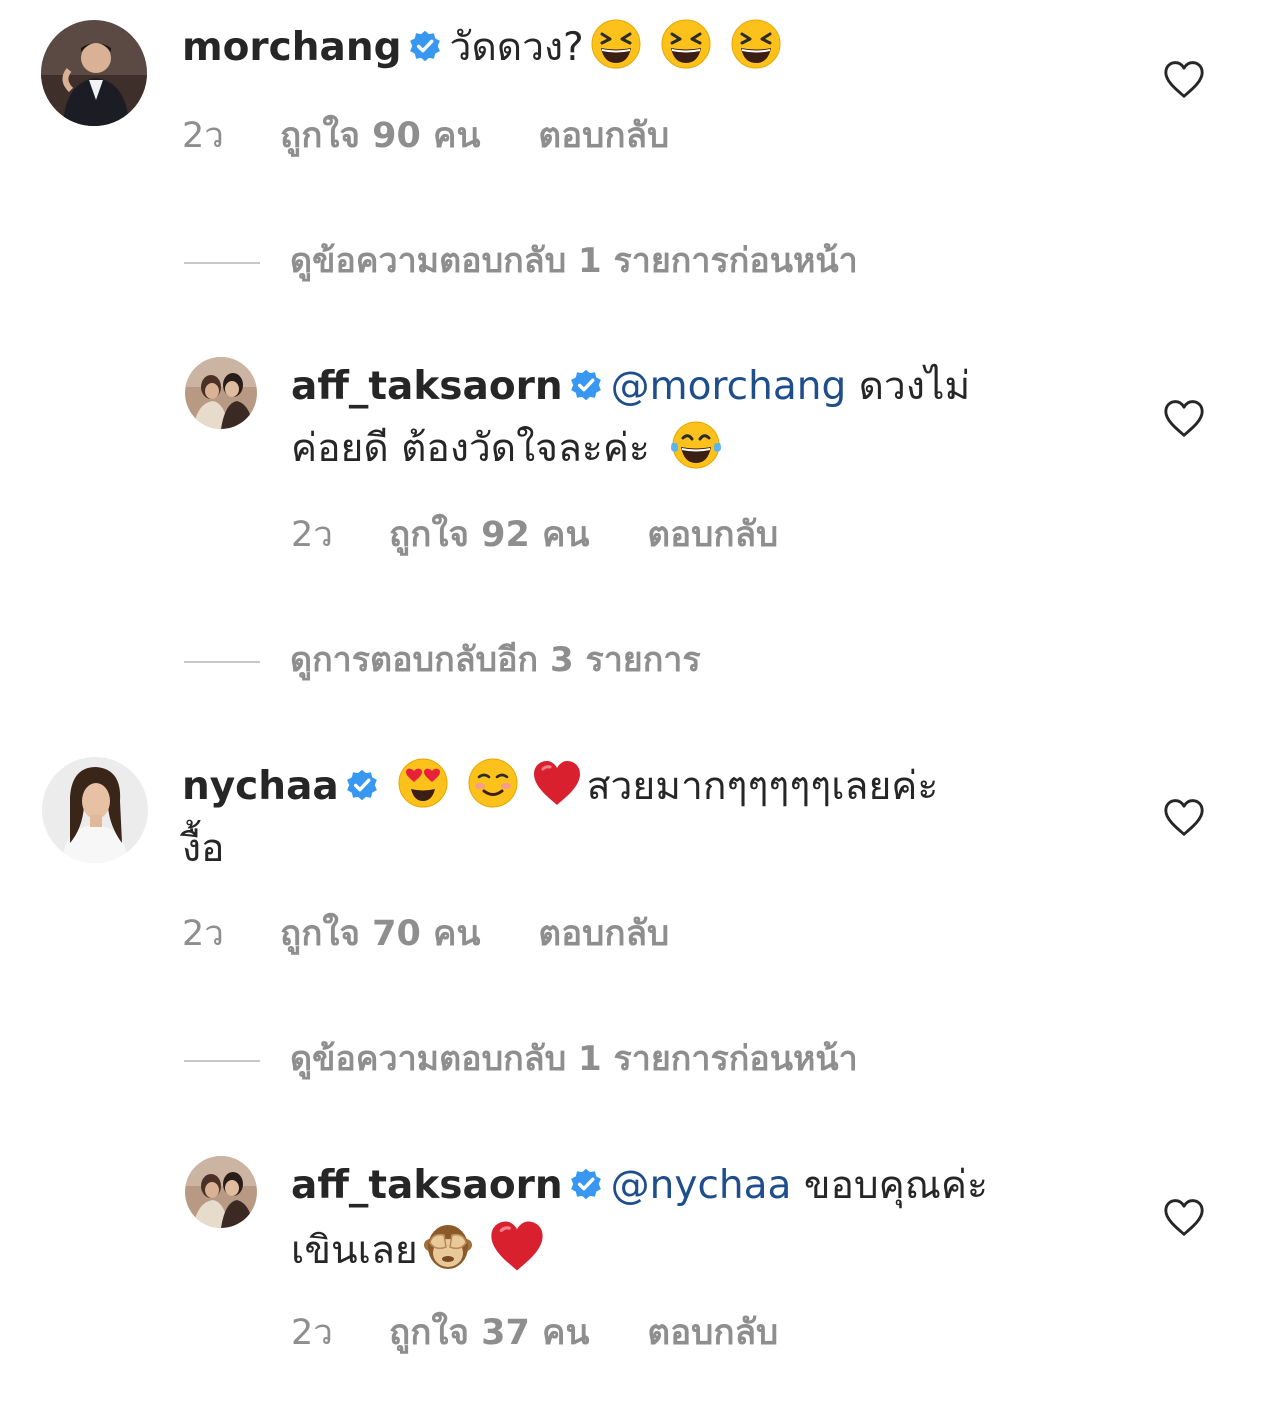  Describe the element at coordinates (354, 1250) in the screenshot. I see `comment-body-line2: เขินเลย` at that location.